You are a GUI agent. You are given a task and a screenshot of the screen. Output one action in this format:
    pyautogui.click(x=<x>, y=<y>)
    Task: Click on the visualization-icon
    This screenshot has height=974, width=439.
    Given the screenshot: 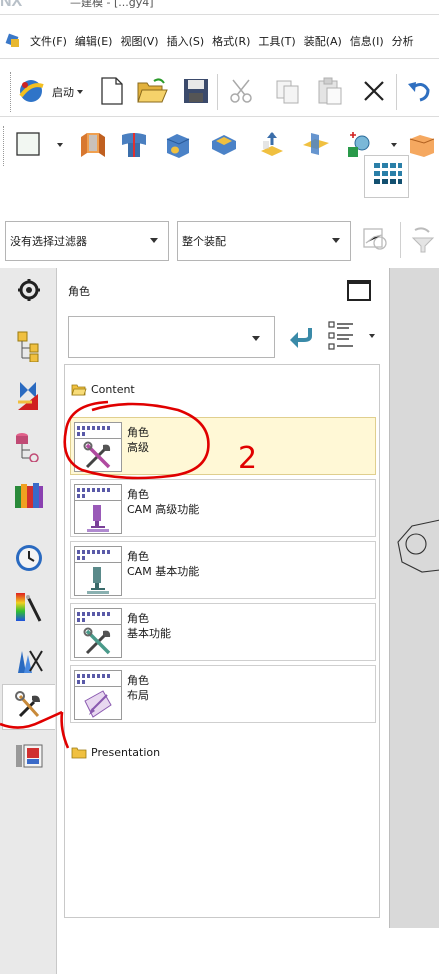 What is the action you would take?
    pyautogui.click(x=29, y=609)
    